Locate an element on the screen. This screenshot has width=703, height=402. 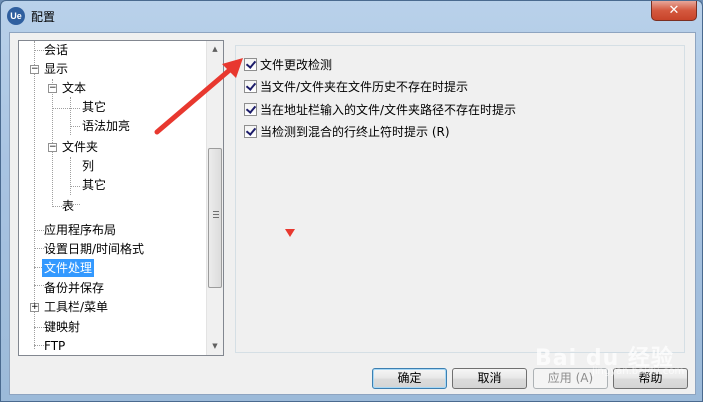
tree-item-app-layout: 应用程序布局 is located at coordinates (80, 230).